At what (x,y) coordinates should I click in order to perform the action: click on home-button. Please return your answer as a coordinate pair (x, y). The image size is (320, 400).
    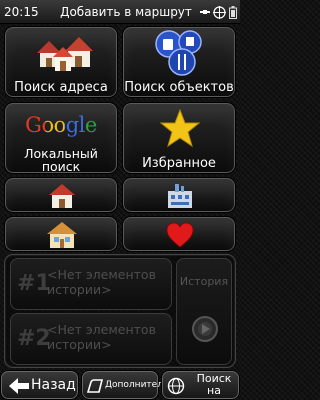
    Looking at the image, I should click on (61, 195).